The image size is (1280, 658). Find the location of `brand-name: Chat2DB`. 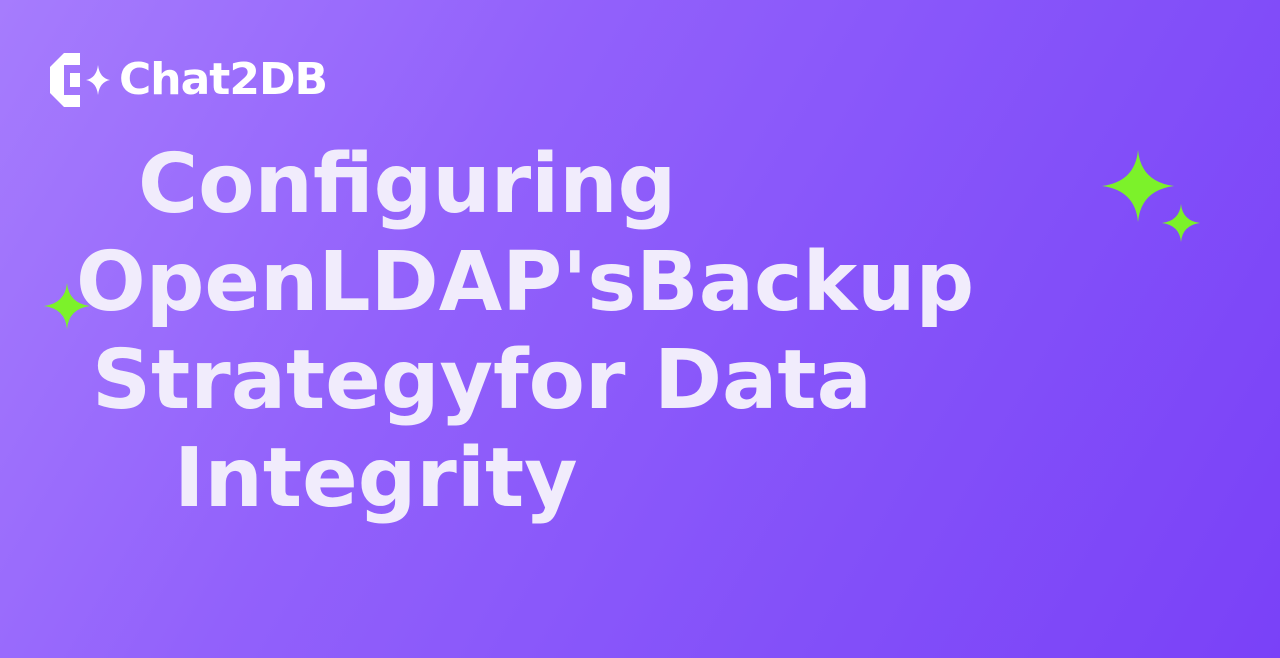

brand-name: Chat2DB is located at coordinates (223, 79).